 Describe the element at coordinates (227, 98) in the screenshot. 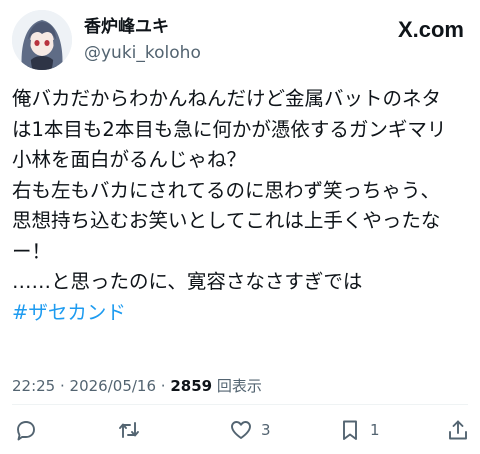

I see `tweet-line: 俺バカだからわかんねんだけど金属バットのネタ` at that location.